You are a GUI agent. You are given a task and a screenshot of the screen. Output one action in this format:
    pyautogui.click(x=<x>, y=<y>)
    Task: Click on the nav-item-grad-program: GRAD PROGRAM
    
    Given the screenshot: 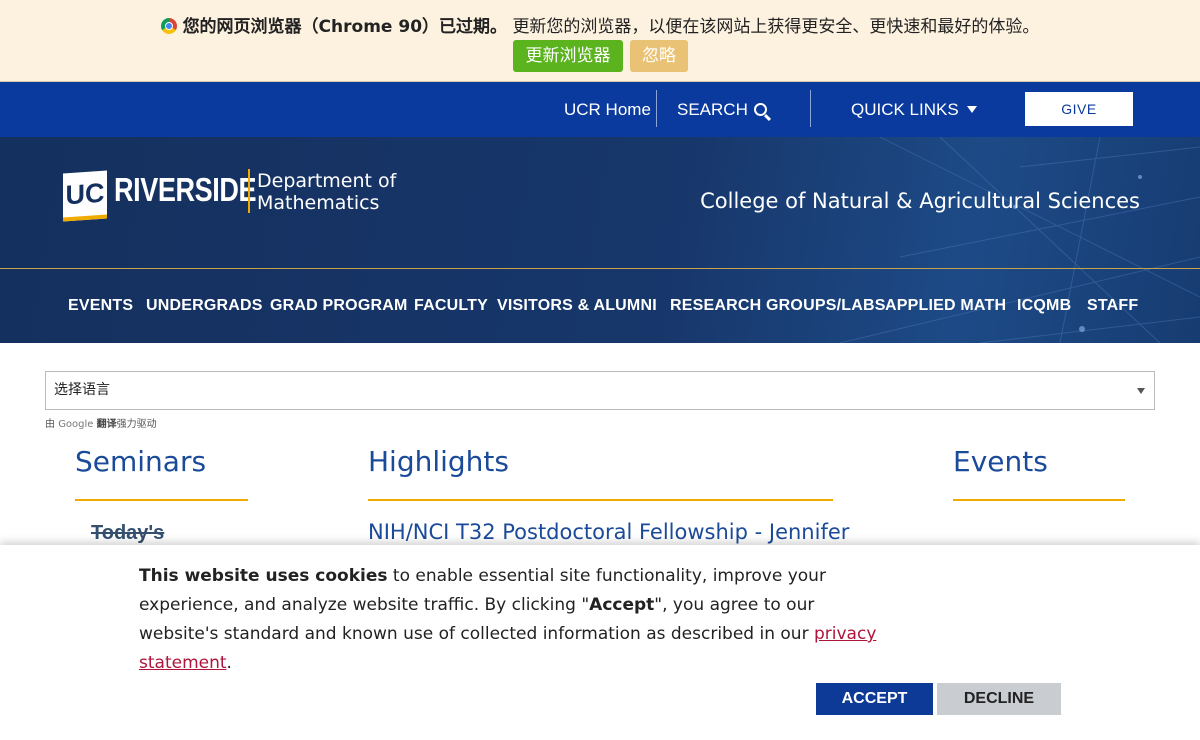 What is the action you would take?
    pyautogui.click(x=339, y=306)
    